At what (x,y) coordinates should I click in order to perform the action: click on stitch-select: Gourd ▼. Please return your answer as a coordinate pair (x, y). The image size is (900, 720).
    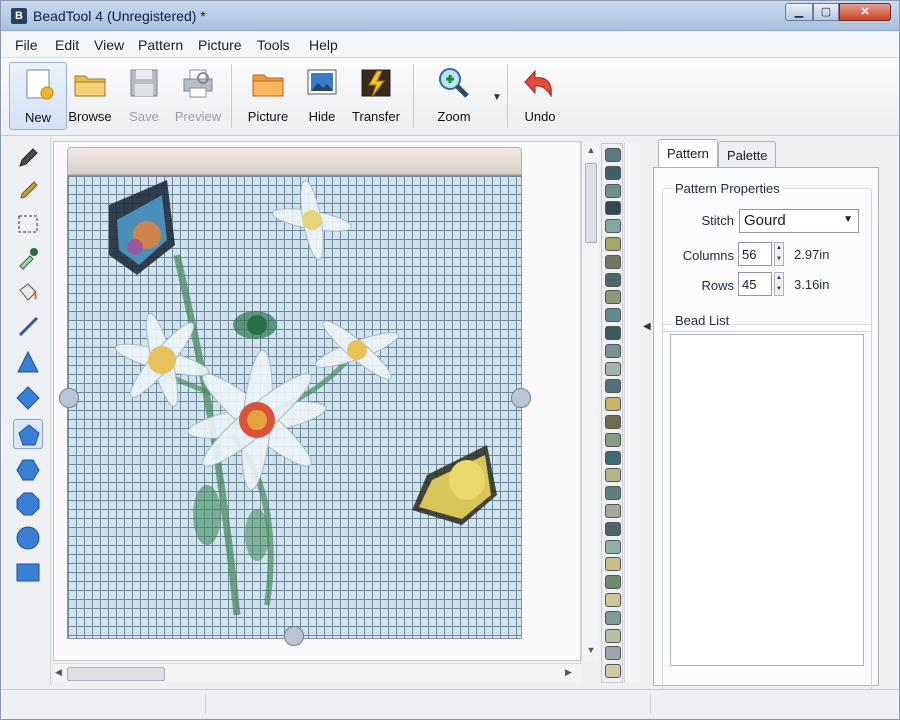
    Looking at the image, I should click on (799, 221).